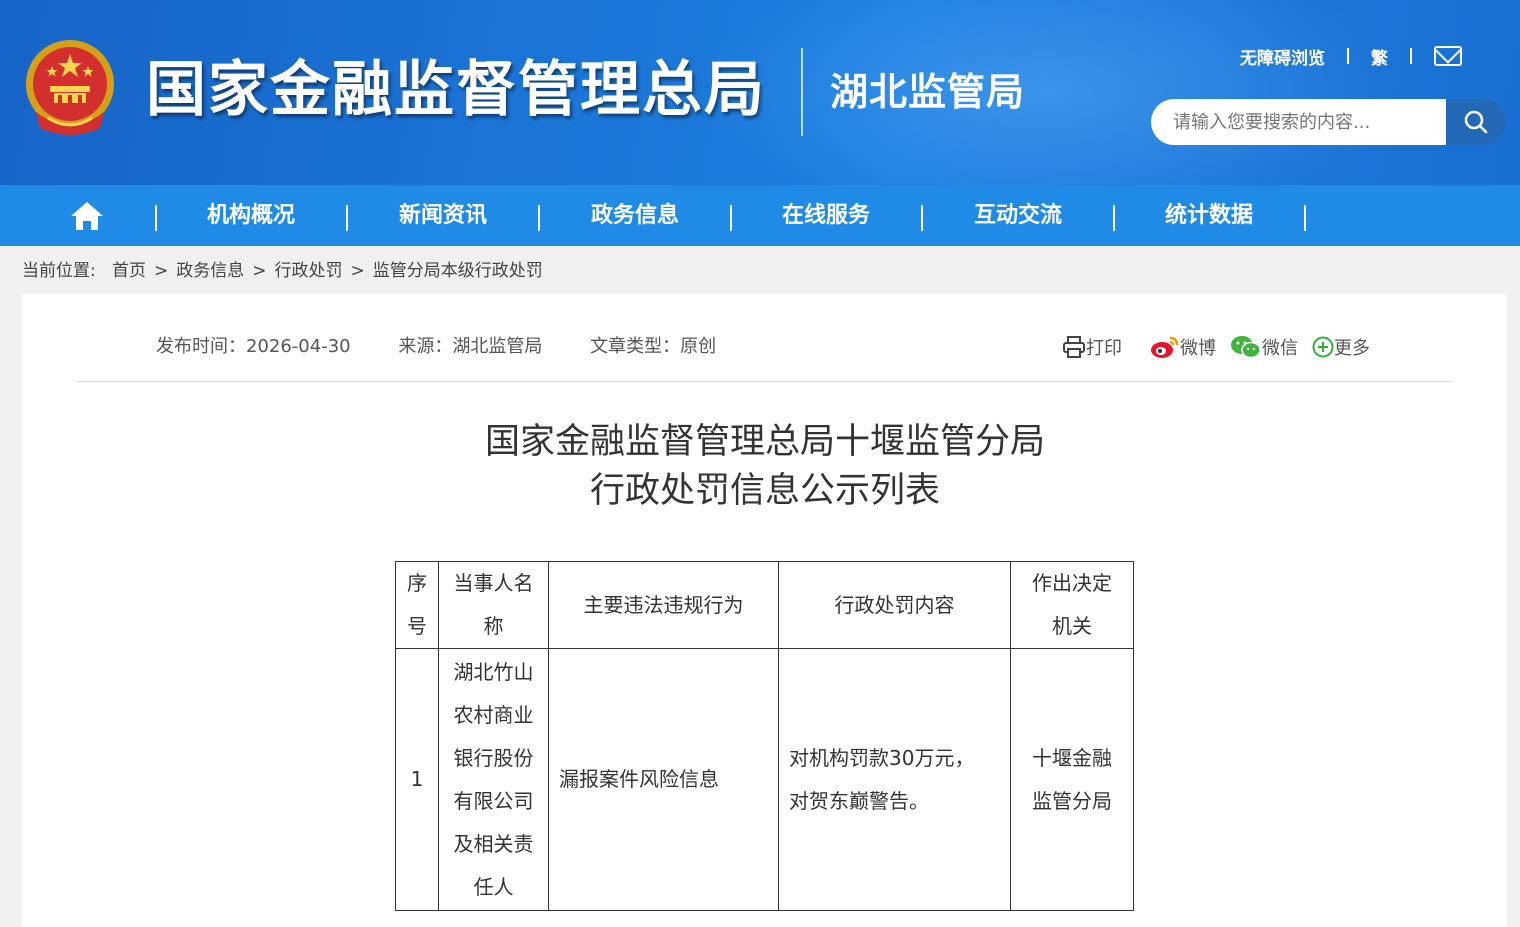 This screenshot has height=927, width=1520. I want to click on accessible-browse-link: 无障碍浏览, so click(1282, 56).